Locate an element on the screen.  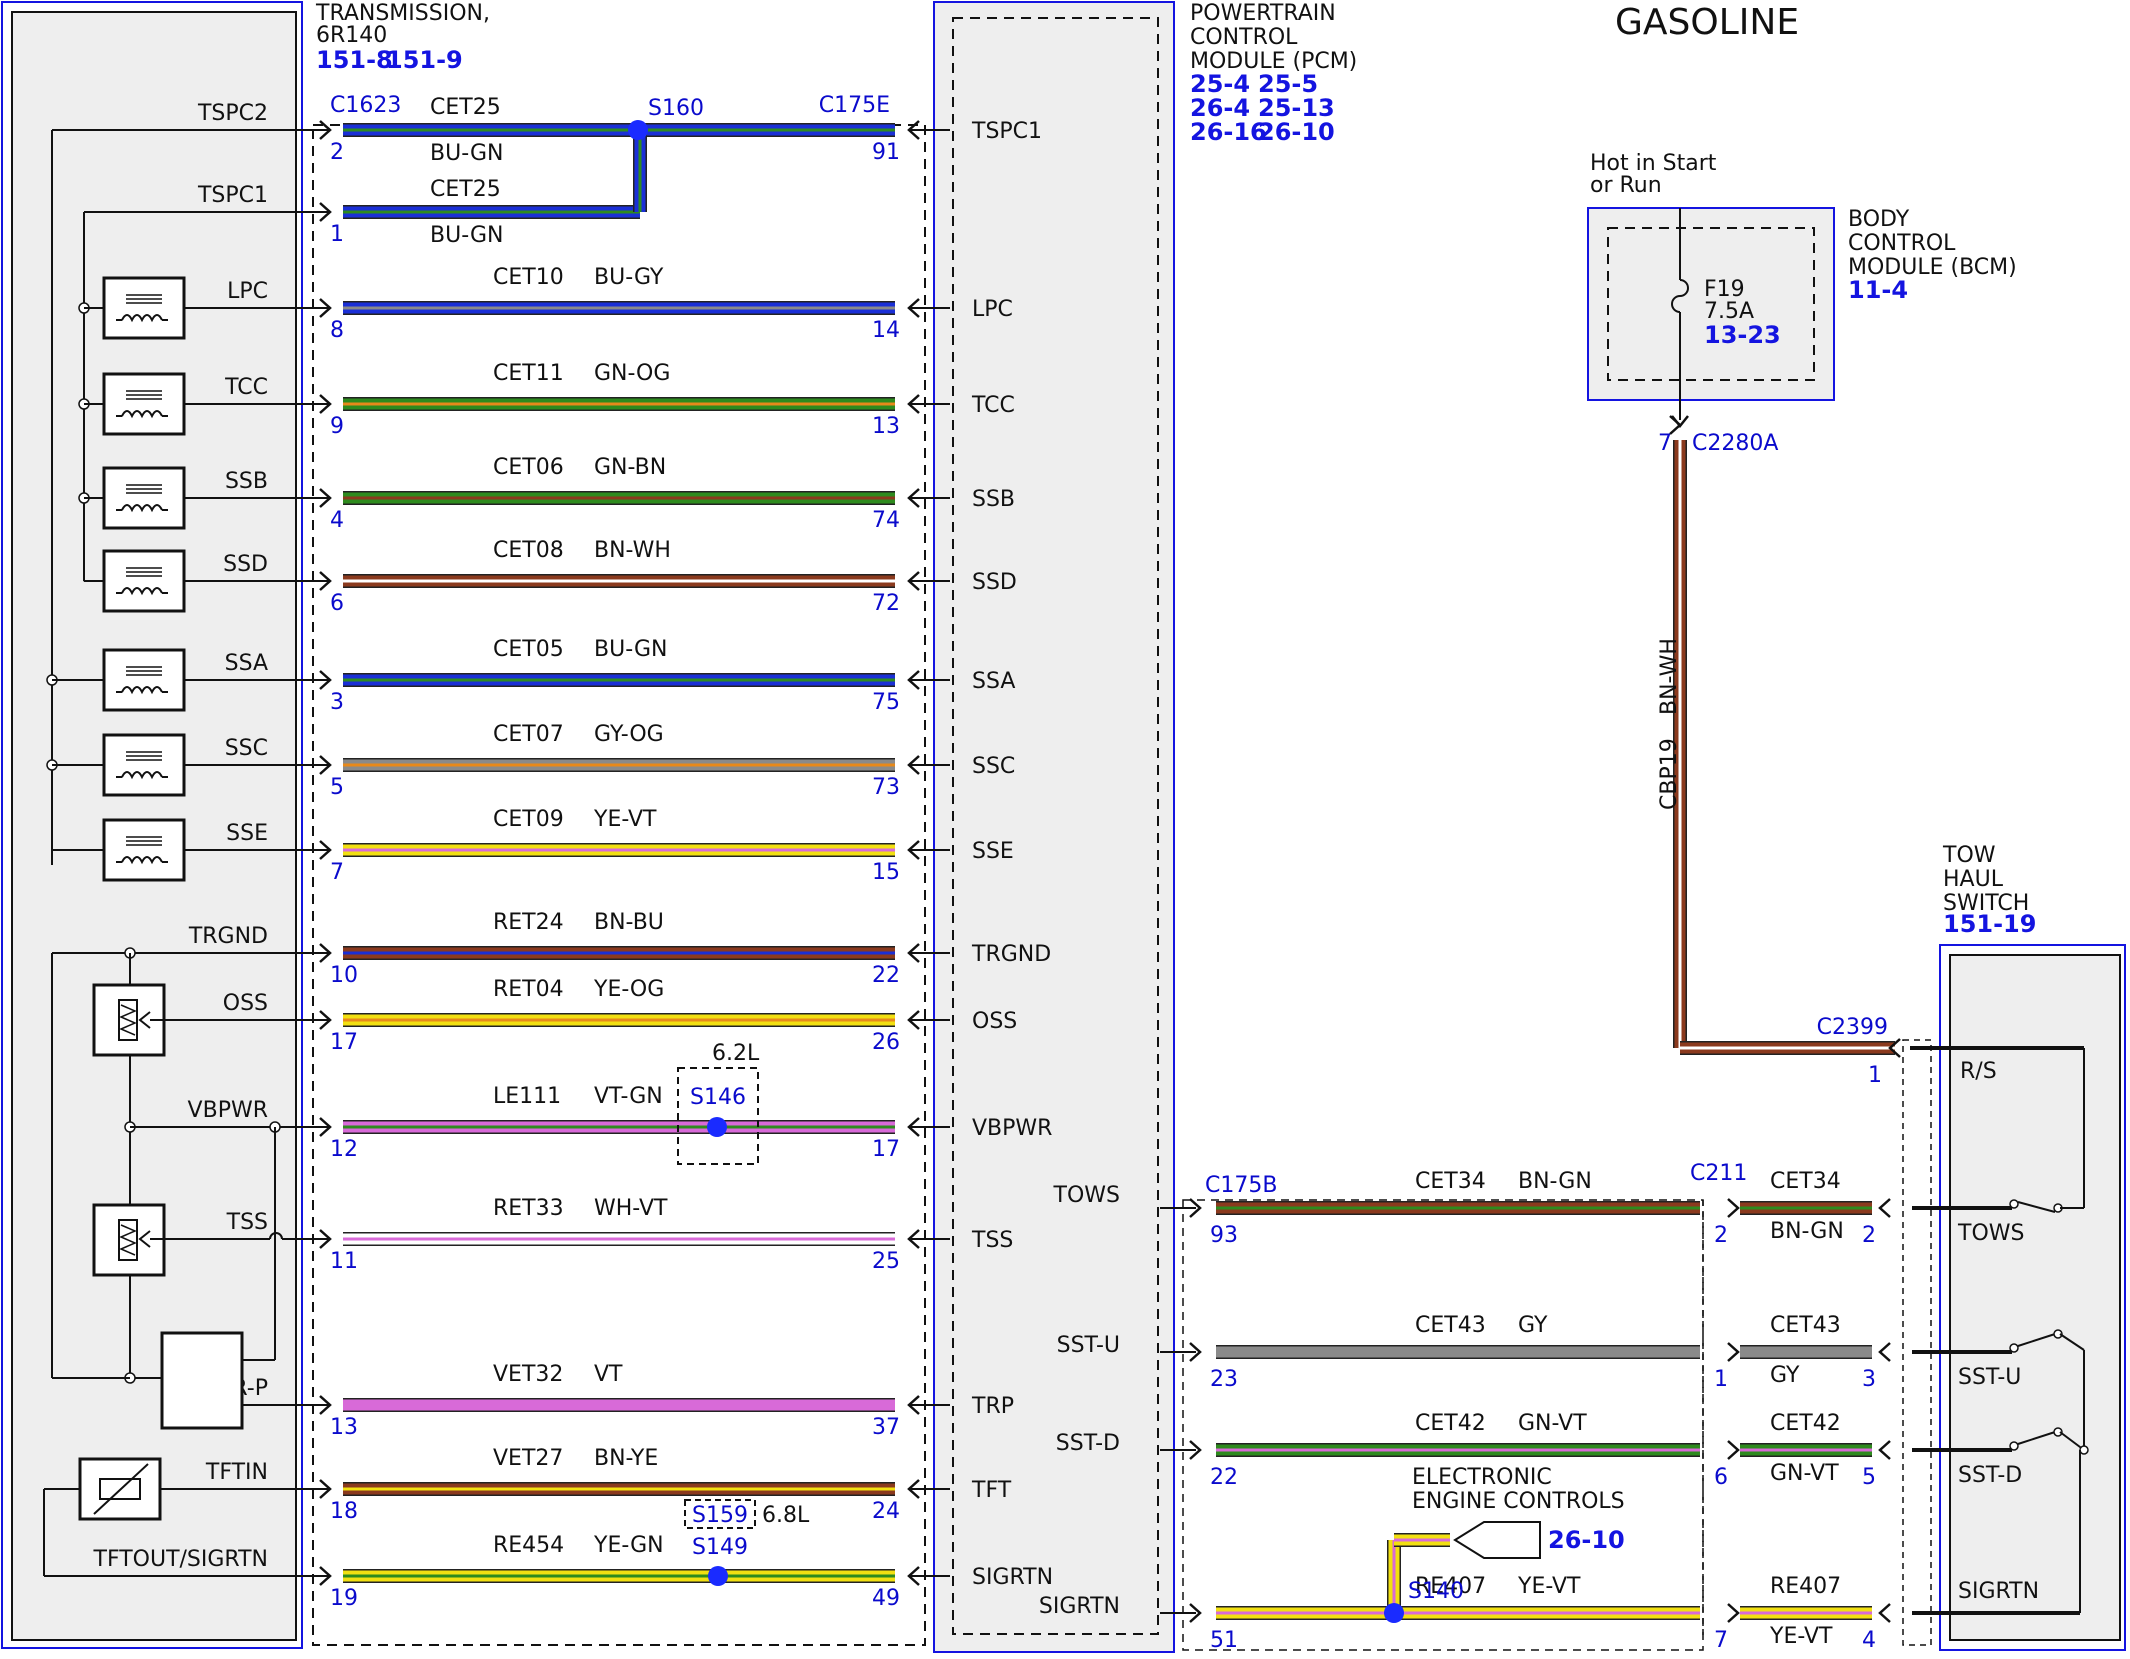
pcm-pin-label: VBPWR is located at coordinates (1012, 1128).